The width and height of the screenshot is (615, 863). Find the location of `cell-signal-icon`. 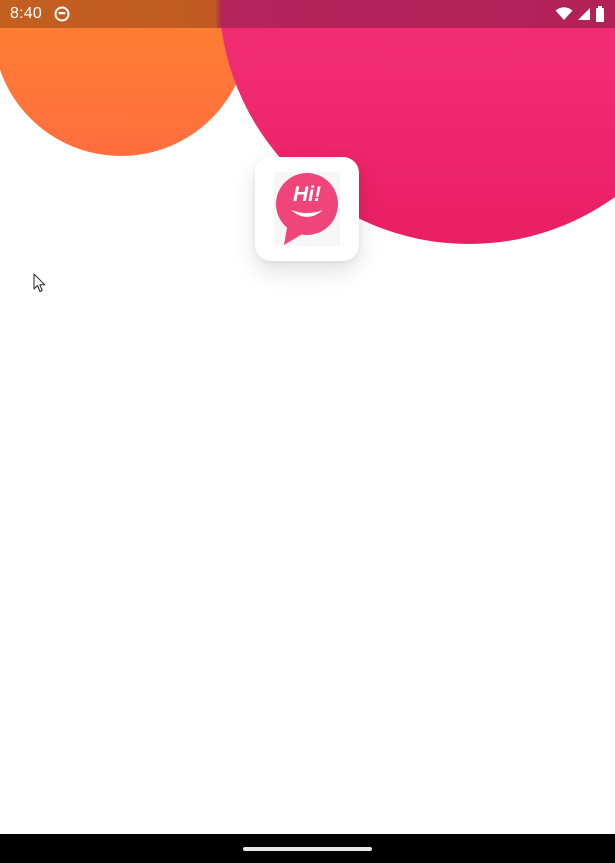

cell-signal-icon is located at coordinates (584, 14).